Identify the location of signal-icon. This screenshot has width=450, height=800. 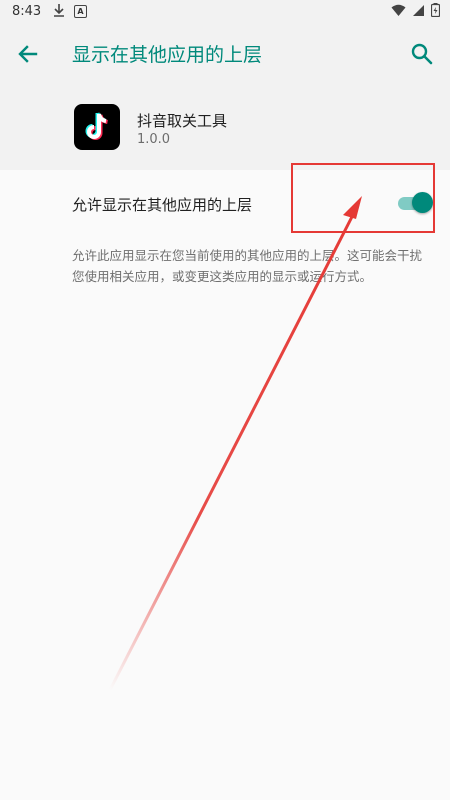
(418, 12).